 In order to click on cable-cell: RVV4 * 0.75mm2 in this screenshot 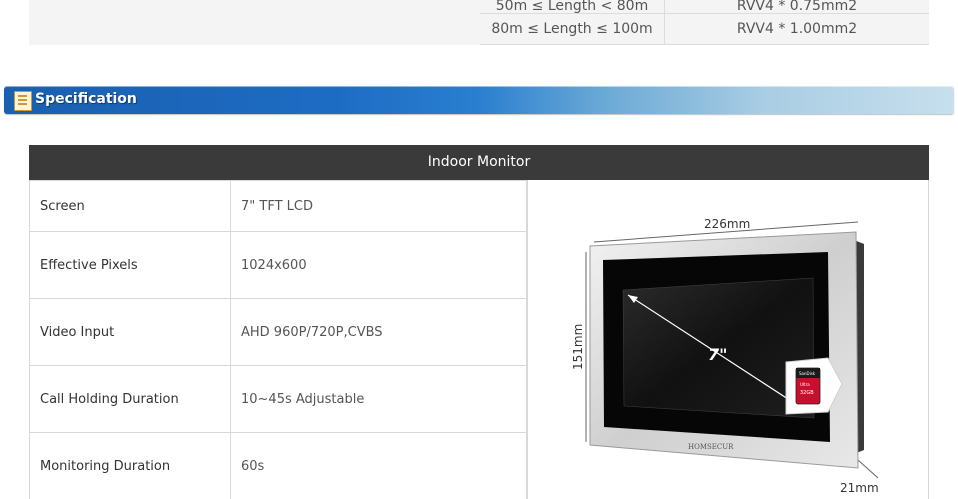, I will do `click(796, 7)`.